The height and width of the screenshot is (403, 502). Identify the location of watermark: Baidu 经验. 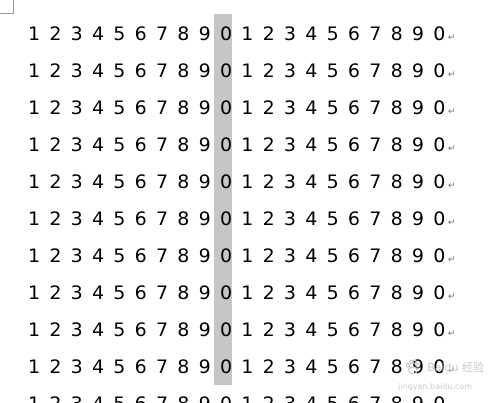
(443, 367).